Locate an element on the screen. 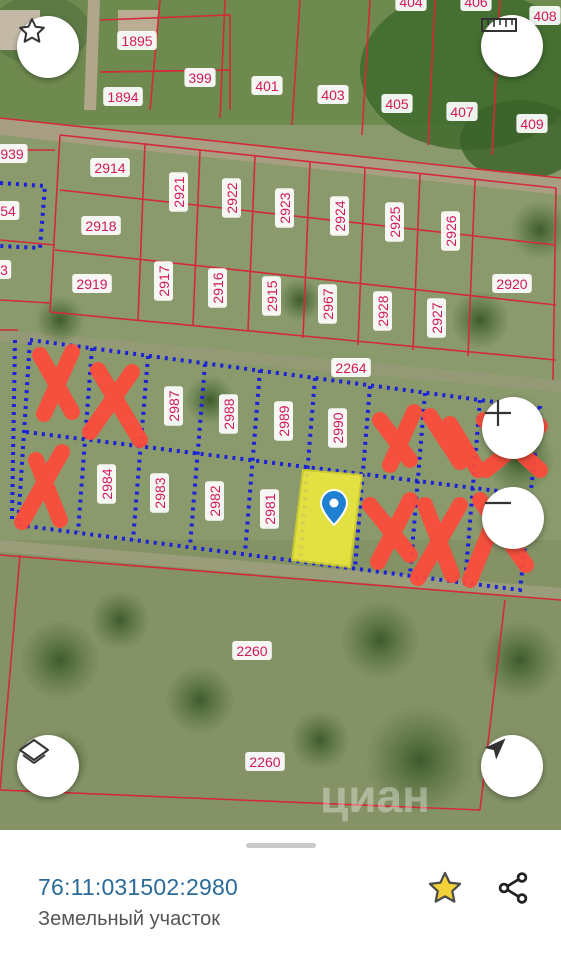 The height and width of the screenshot is (960, 561). star-icon is located at coordinates (445, 887).